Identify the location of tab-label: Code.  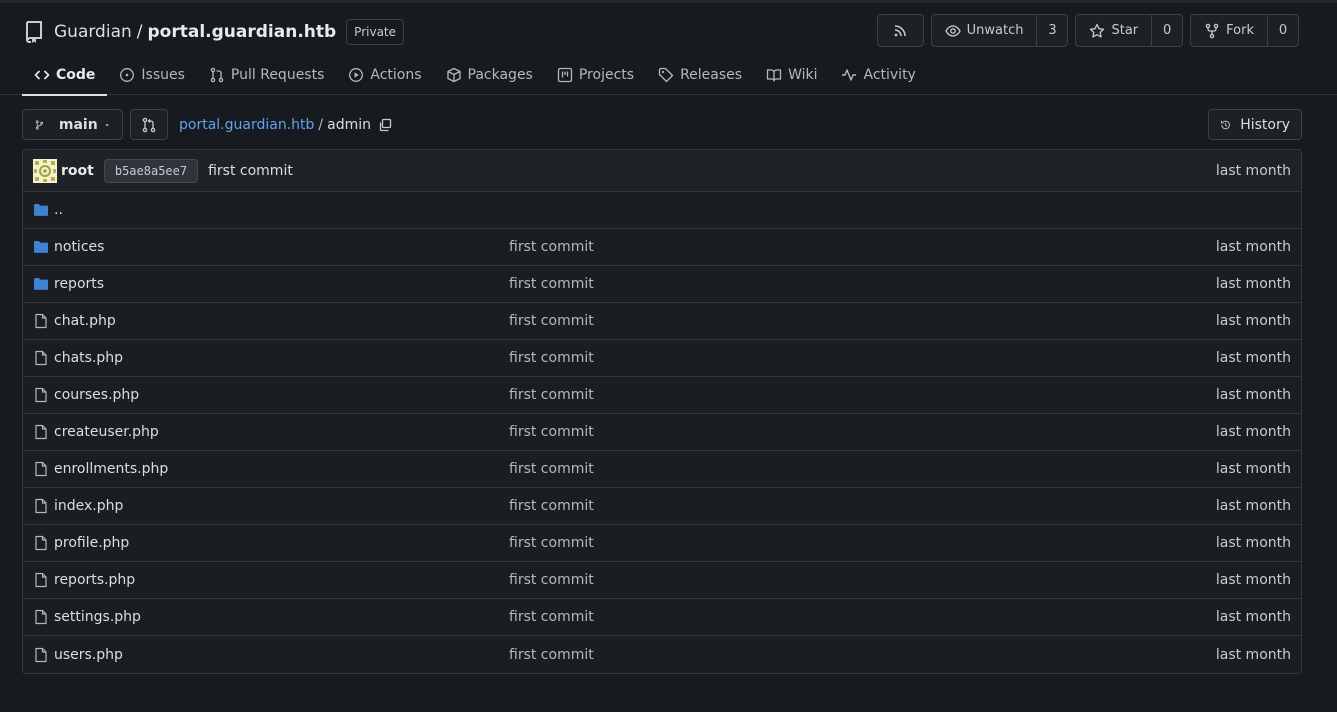
(76, 75).